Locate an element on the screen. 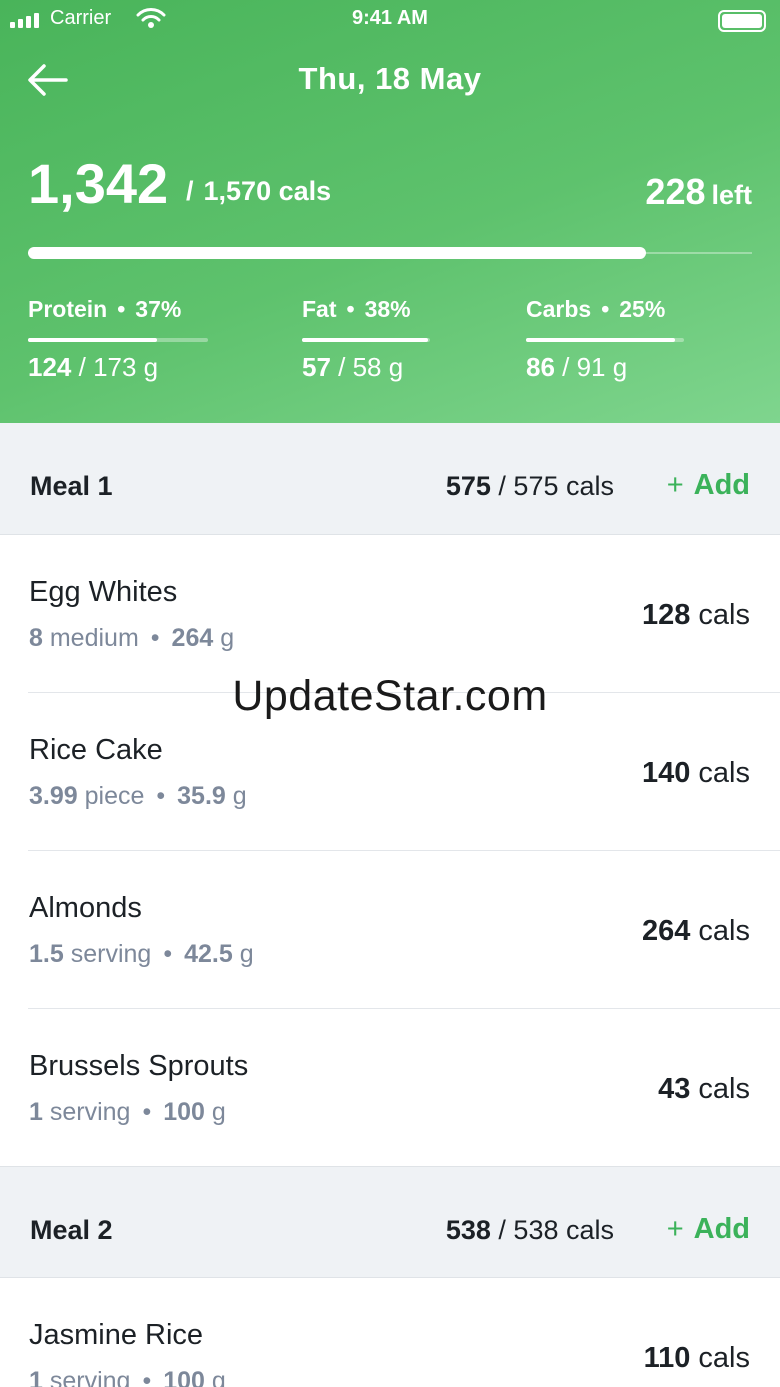  status-time: 9:41 AM is located at coordinates (390, 18).